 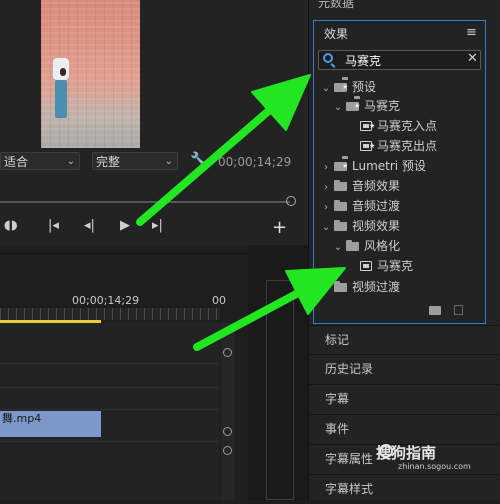 What do you see at coordinates (198, 160) in the screenshot?
I see `wrench-icon: 🔧` at bounding box center [198, 160].